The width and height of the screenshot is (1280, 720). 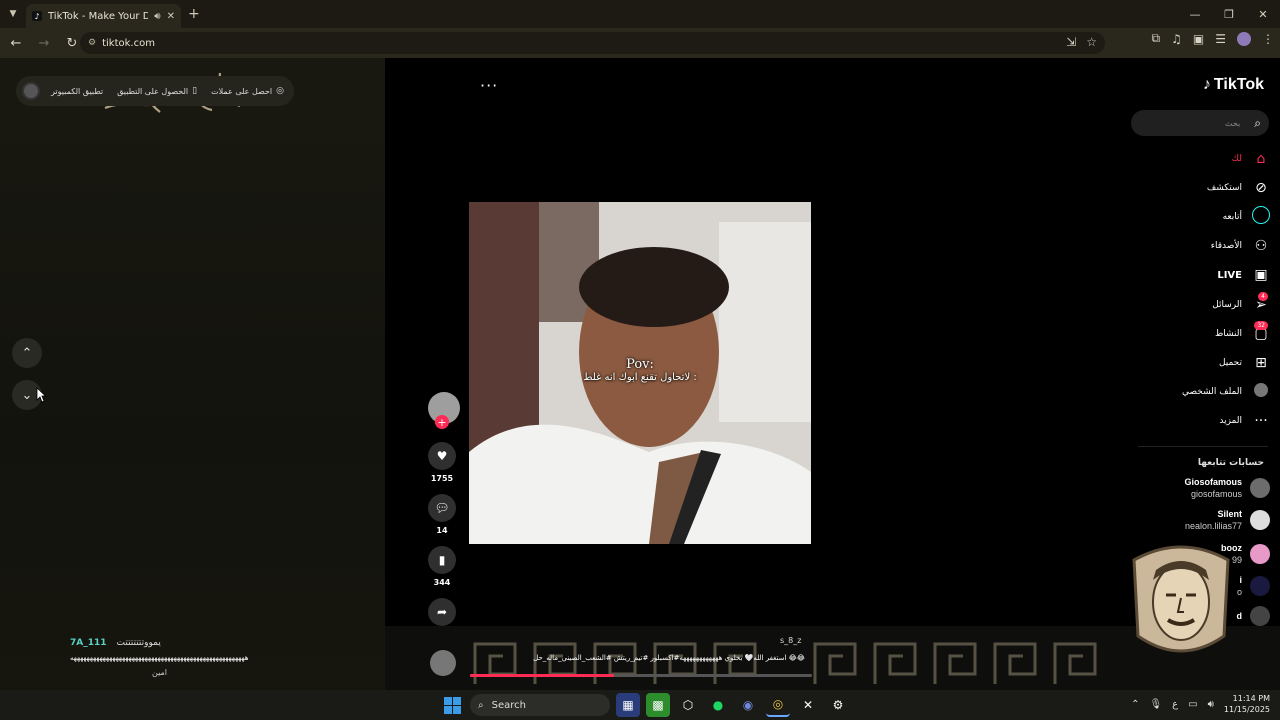 I want to click on save-action: ▮ 344, so click(x=442, y=566).